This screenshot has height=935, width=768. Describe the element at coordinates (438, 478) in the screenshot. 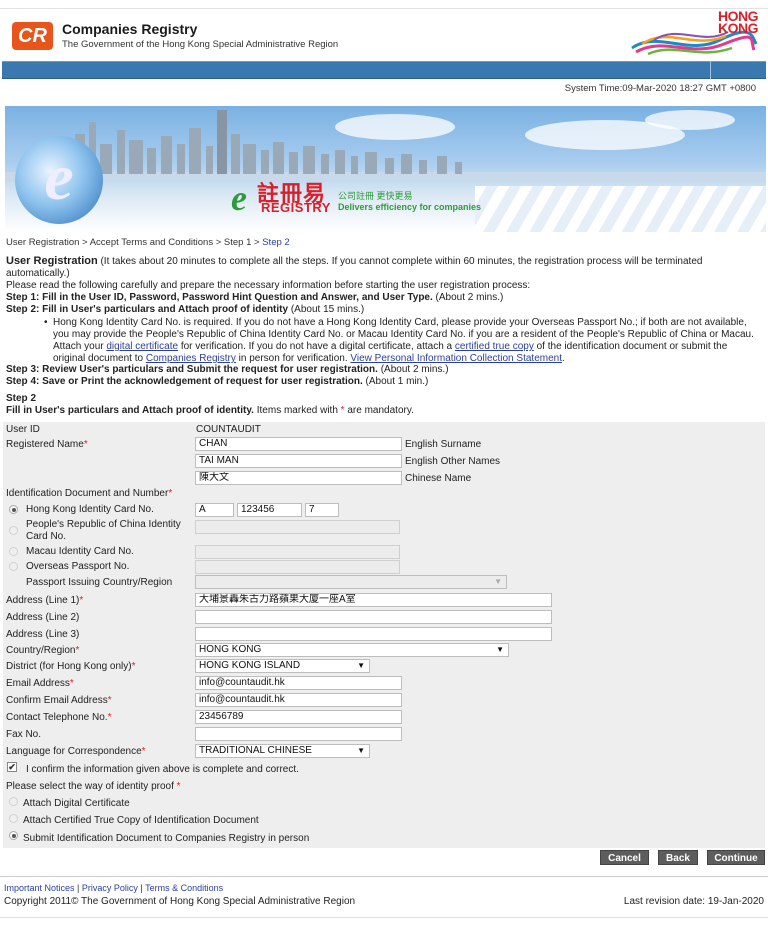

I see `chinese-name-caption: Chinese Name` at that location.